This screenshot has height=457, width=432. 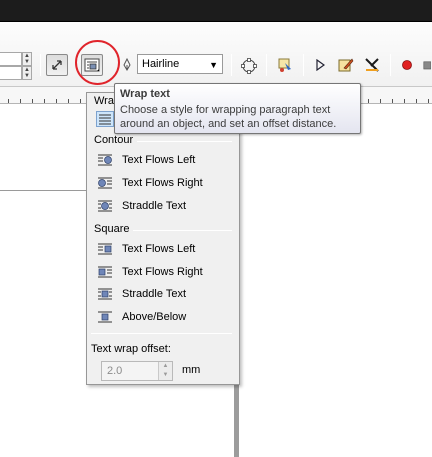 I want to click on outline-width-combo: Hairline ▼, so click(x=180, y=64).